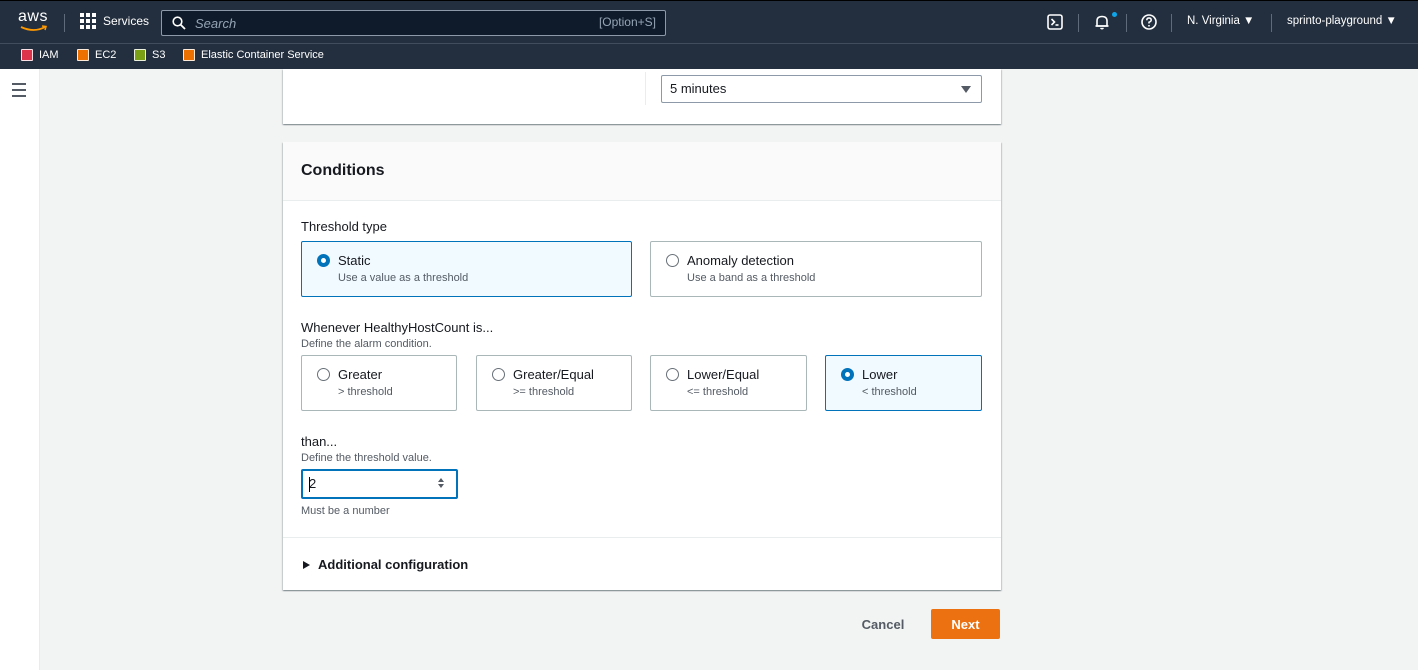 Image resolution: width=1418 pixels, height=670 pixels. What do you see at coordinates (903, 383) in the screenshot?
I see `operator-lower: Lower < threshold` at bounding box center [903, 383].